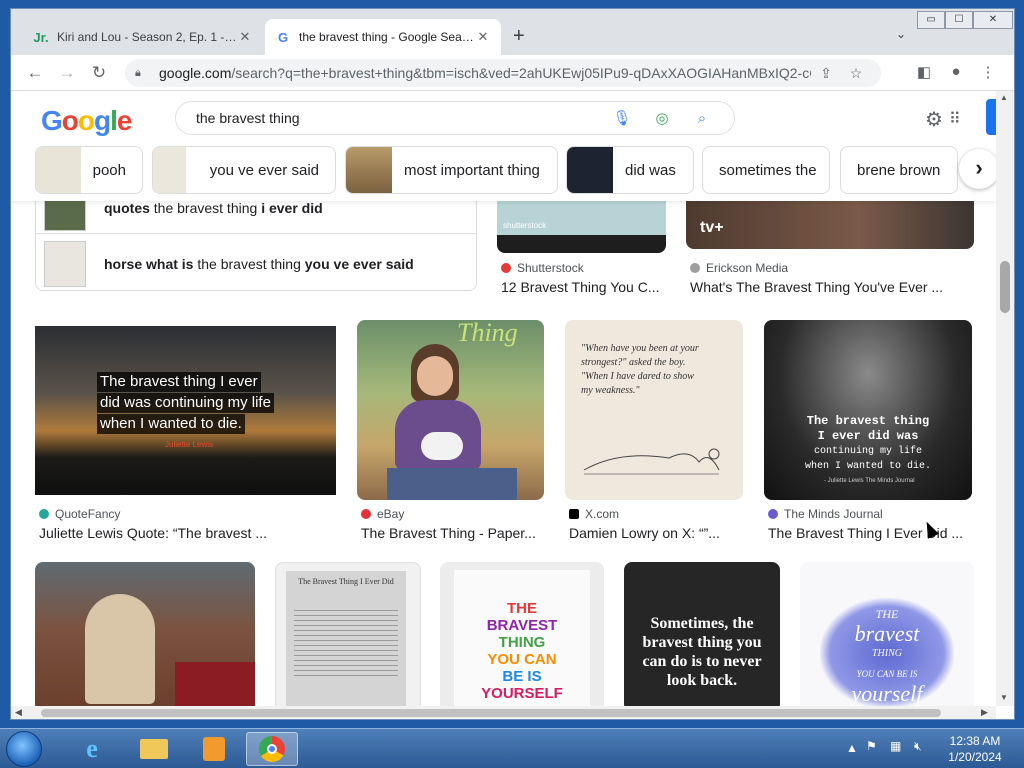 The image size is (1024, 768). I want to click on result-thumbnail: The Bravest Thing I Ever Did, so click(348, 634).